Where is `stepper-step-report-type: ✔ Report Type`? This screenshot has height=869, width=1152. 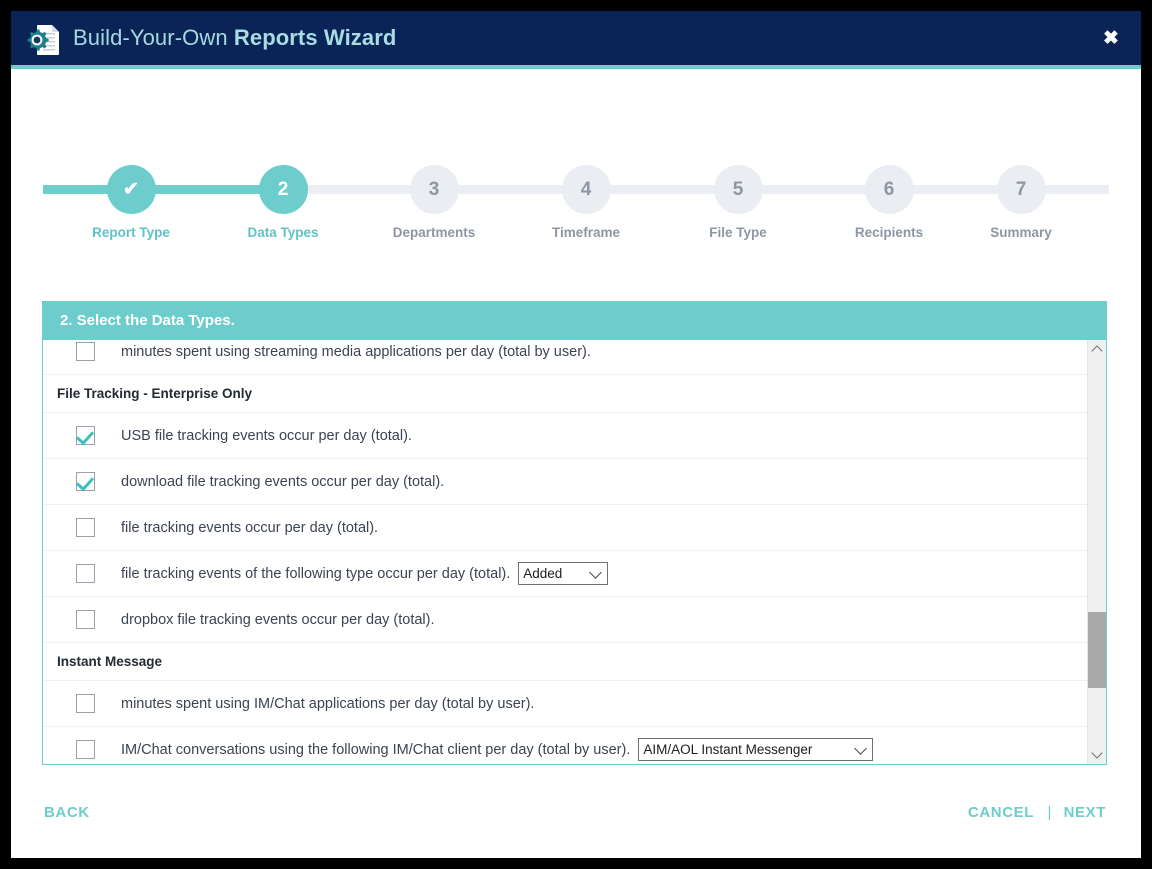
stepper-step-report-type: ✔ Report Type is located at coordinates (131, 202).